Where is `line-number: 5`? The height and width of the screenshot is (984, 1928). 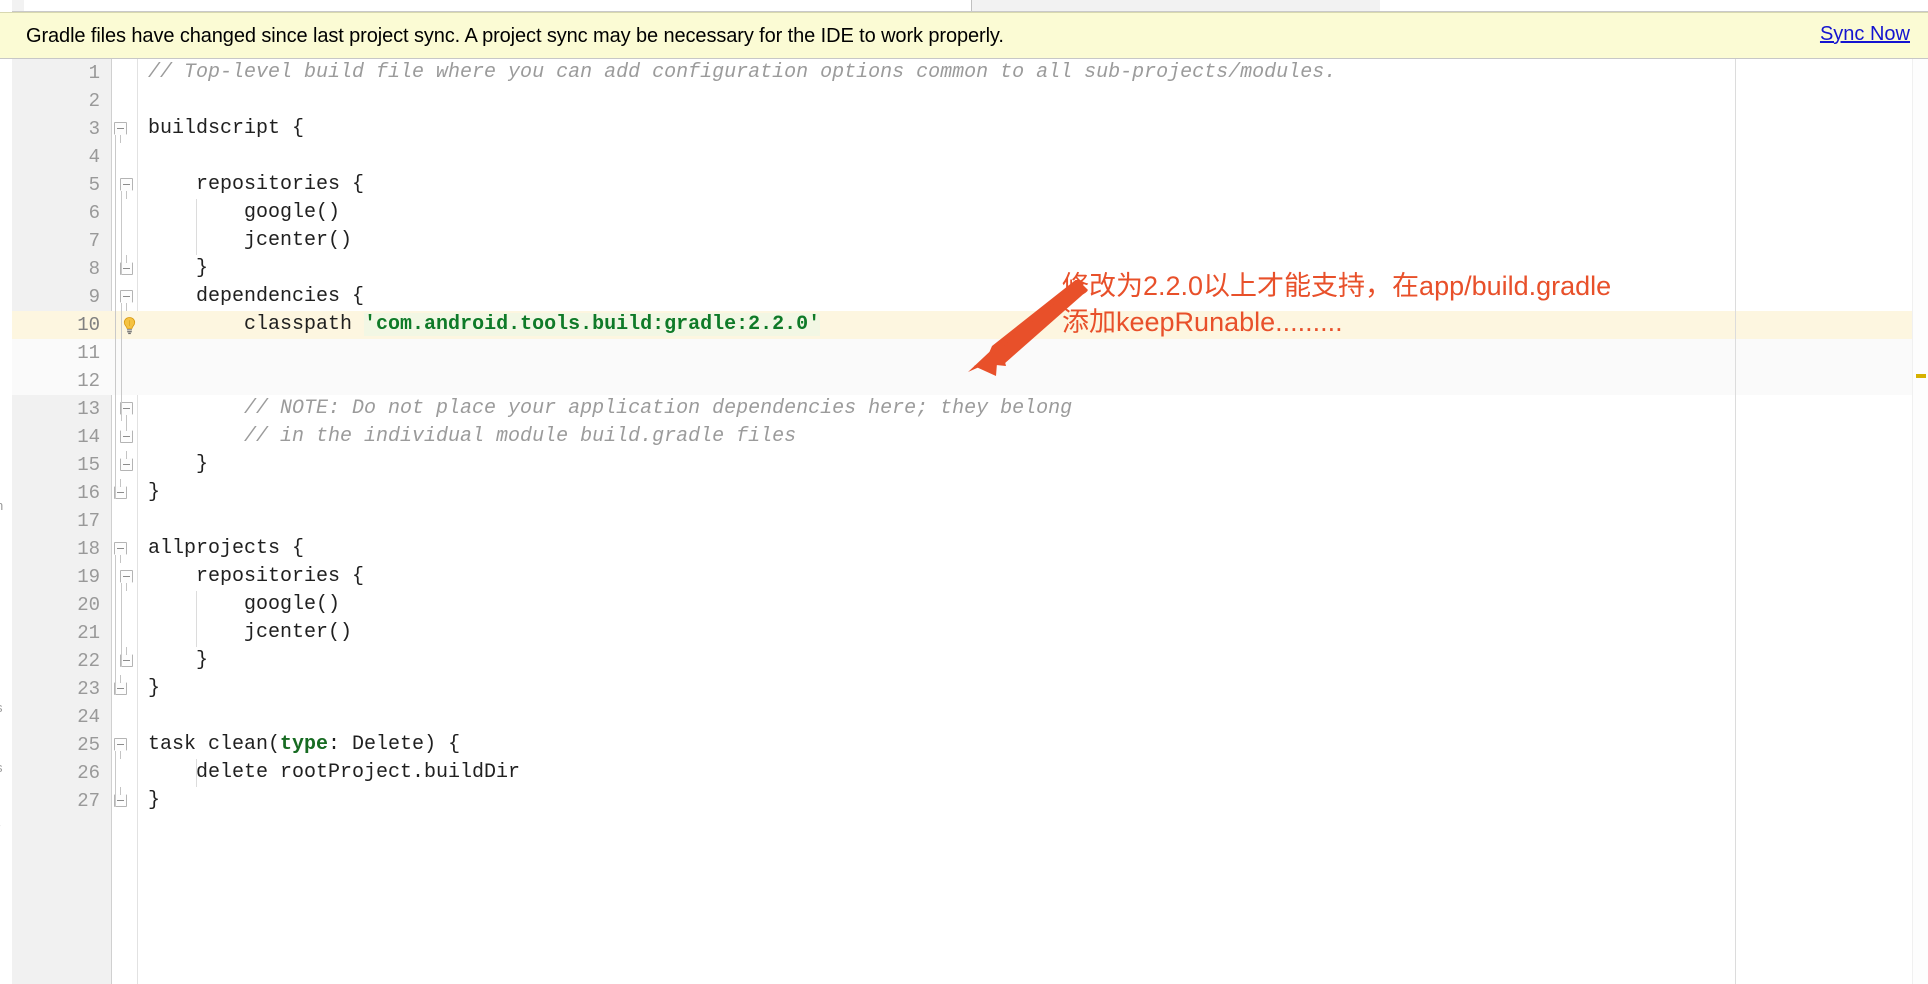 line-number: 5 is located at coordinates (94, 185).